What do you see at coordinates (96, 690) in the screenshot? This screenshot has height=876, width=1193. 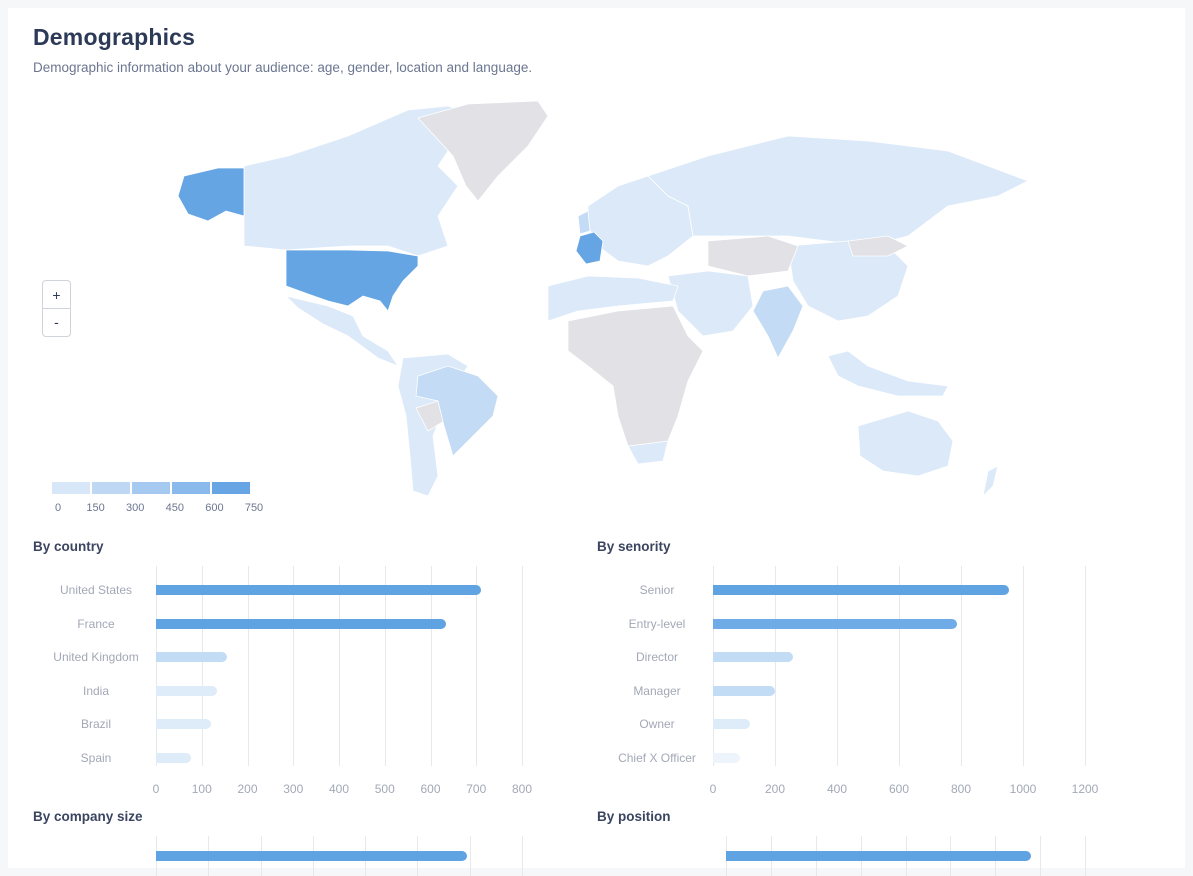 I see `category-label: India` at bounding box center [96, 690].